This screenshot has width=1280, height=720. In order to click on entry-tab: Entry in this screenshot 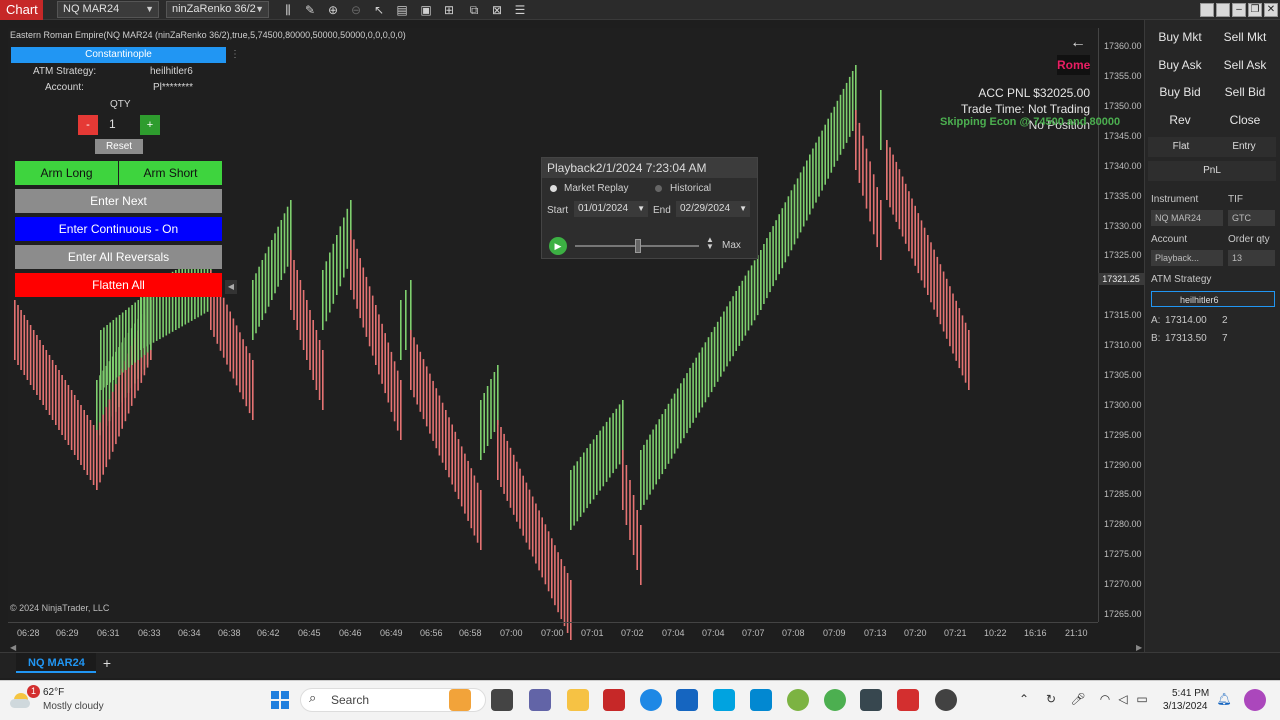, I will do `click(1244, 147)`.